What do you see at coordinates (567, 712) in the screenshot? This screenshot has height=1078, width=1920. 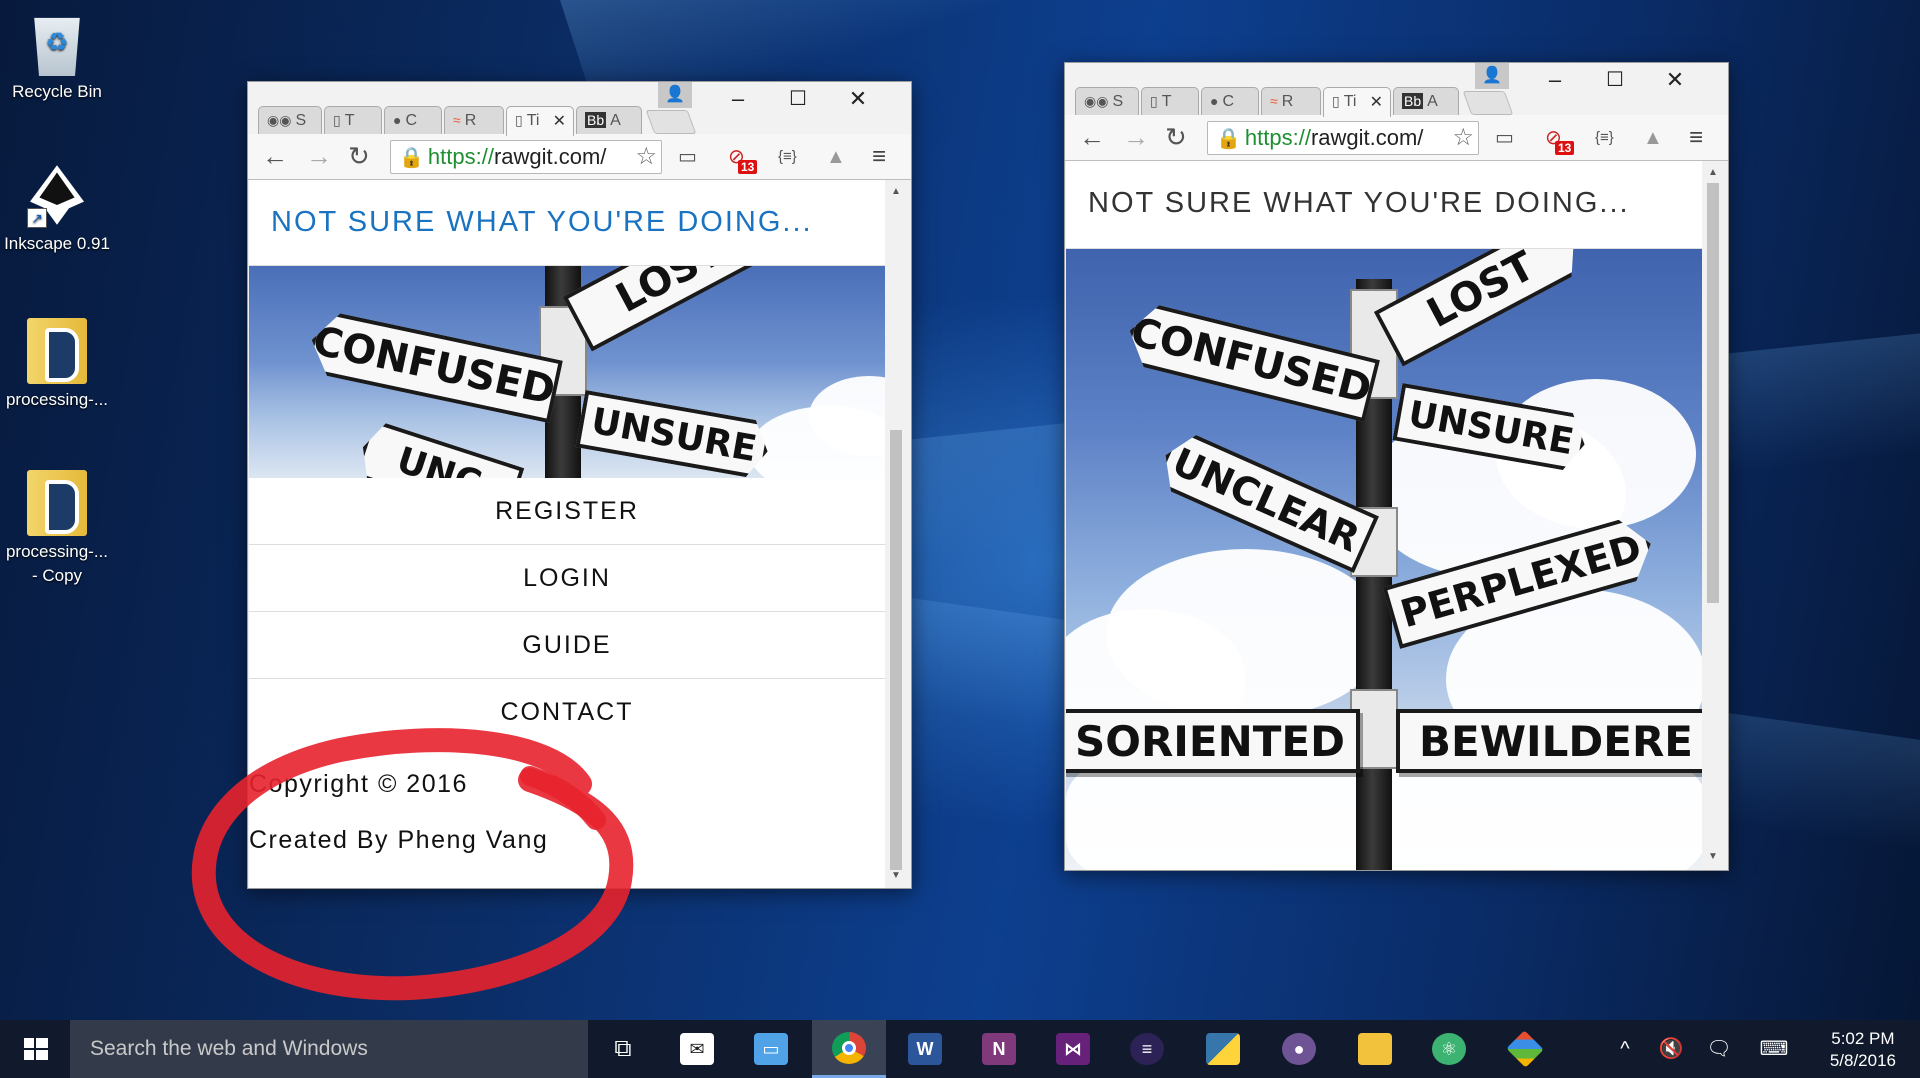 I see `contact-link: CONTACT` at bounding box center [567, 712].